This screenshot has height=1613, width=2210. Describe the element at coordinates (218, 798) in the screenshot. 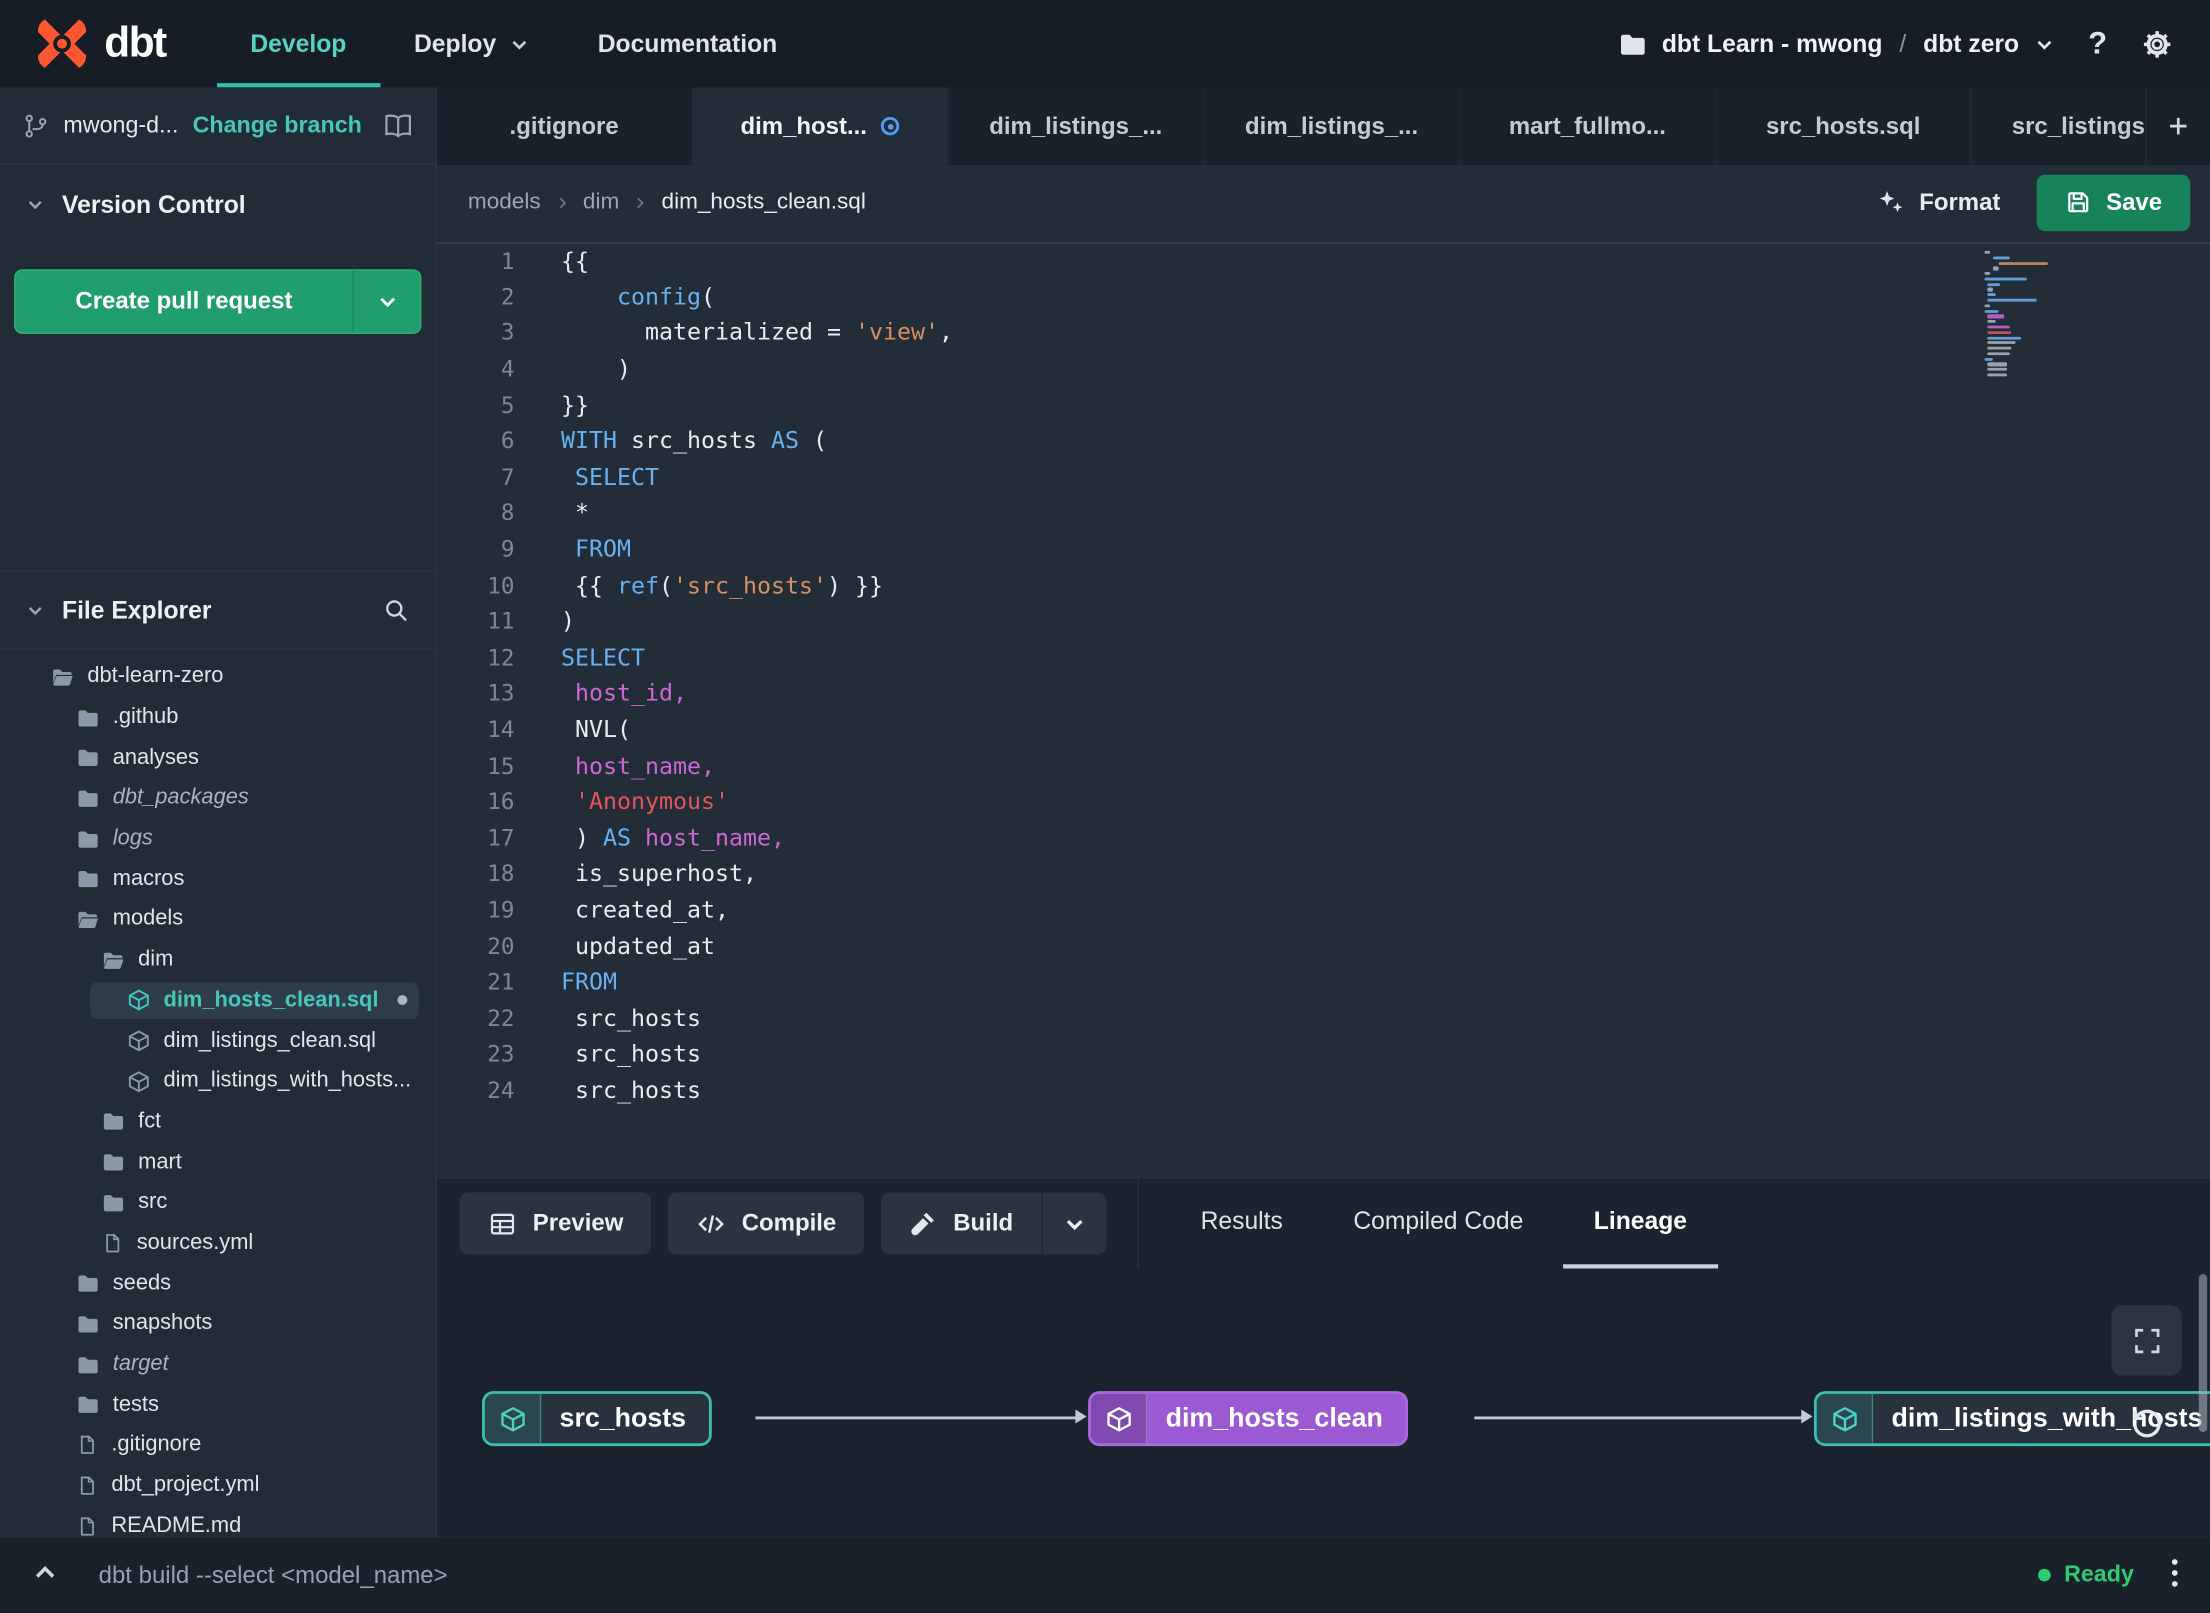

I see `file-tree-item: dbt_packages` at that location.